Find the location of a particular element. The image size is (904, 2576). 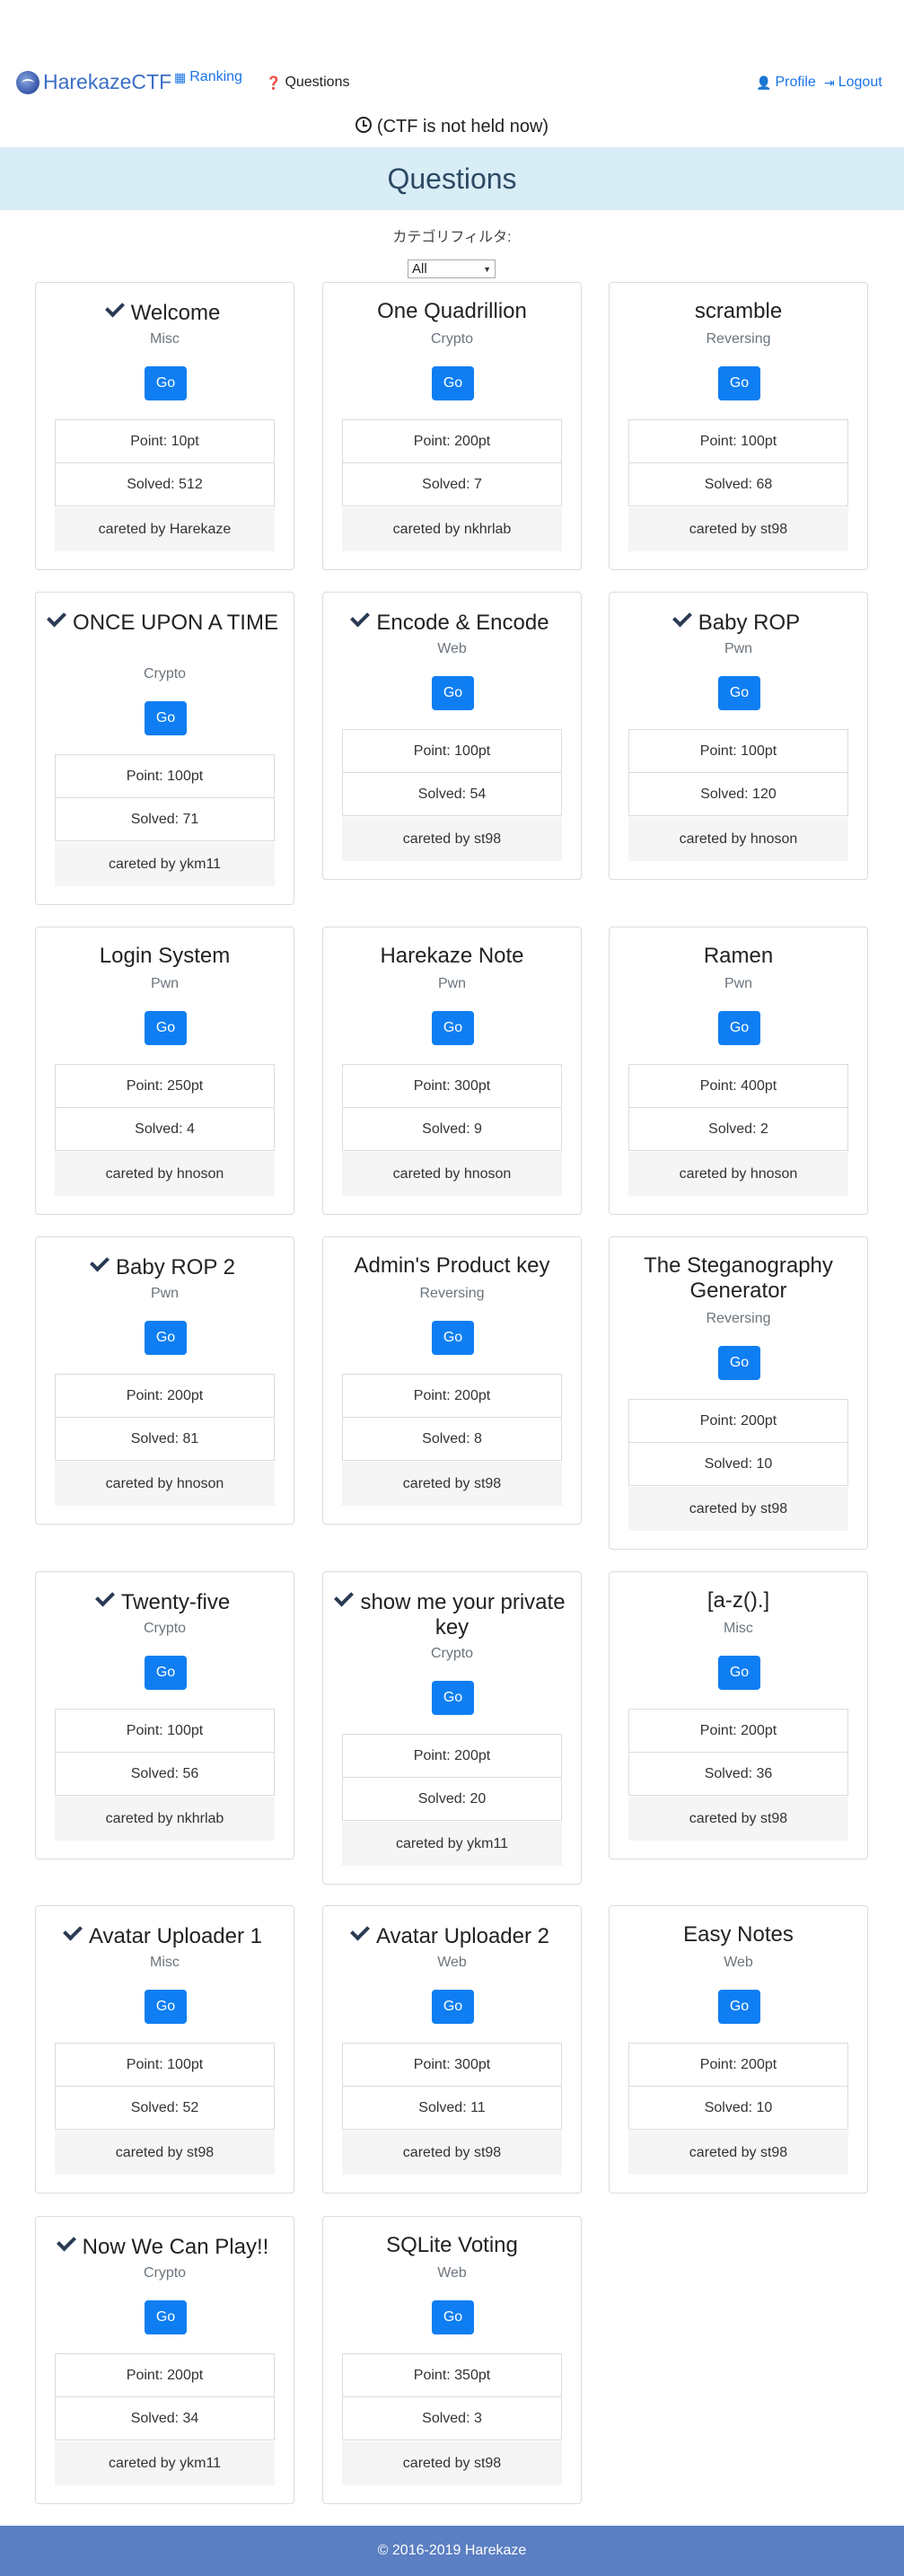

question-author: careted by Harekaze is located at coordinates (165, 529).